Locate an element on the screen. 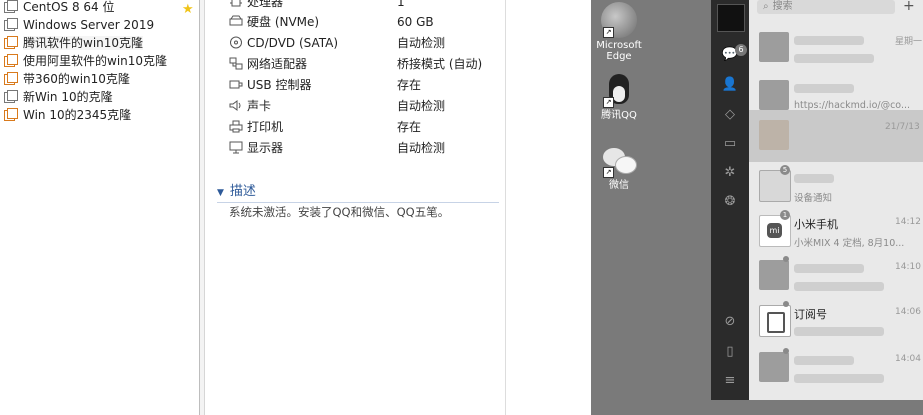 The image size is (923, 415). chat-unread-badge: 1 is located at coordinates (785, 215).